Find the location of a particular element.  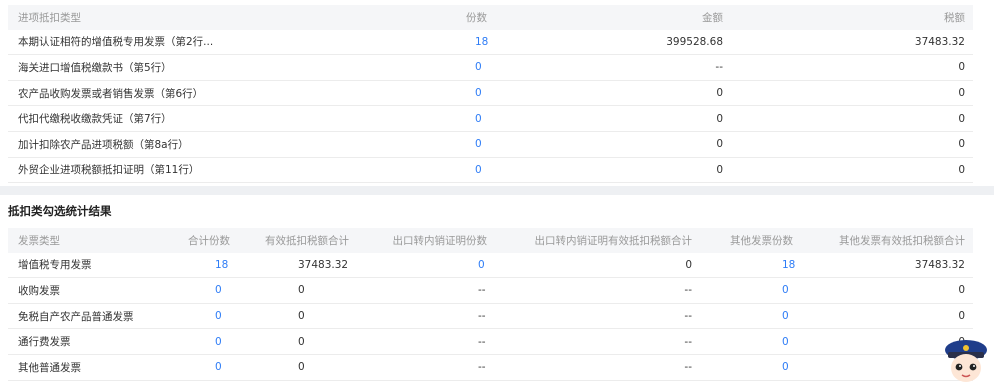

section-title: 抵扣类勾选统计结果 is located at coordinates (60, 211).